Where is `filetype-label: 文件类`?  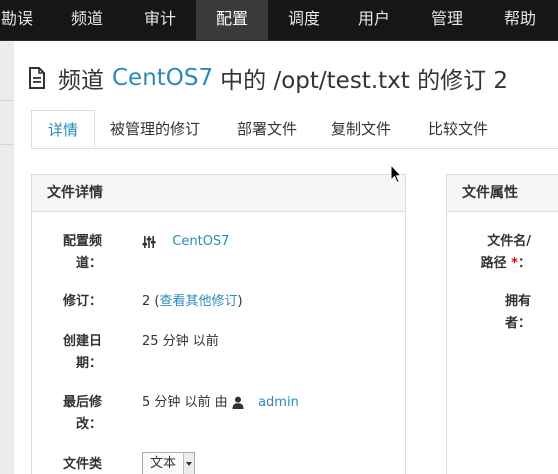 filetype-label: 文件类 is located at coordinates (82, 464).